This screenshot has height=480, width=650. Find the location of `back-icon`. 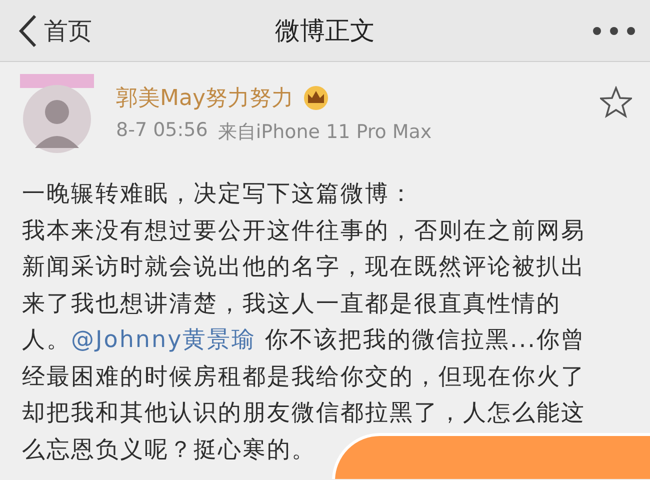

back-icon is located at coordinates (28, 31).